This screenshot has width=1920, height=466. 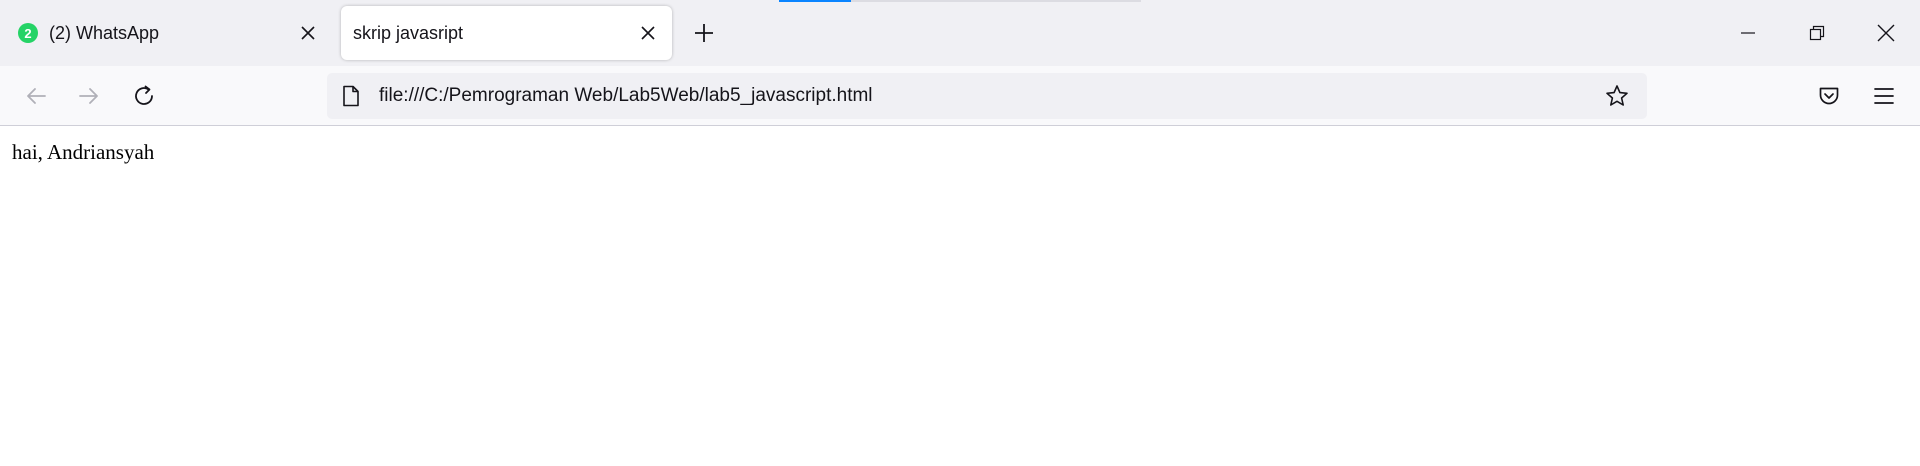 I want to click on tab-whatsapp: 2 (2) WhatsApp, so click(x=170, y=33).